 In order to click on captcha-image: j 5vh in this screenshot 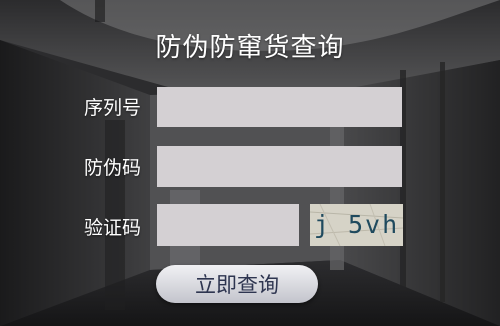, I will do `click(356, 225)`.